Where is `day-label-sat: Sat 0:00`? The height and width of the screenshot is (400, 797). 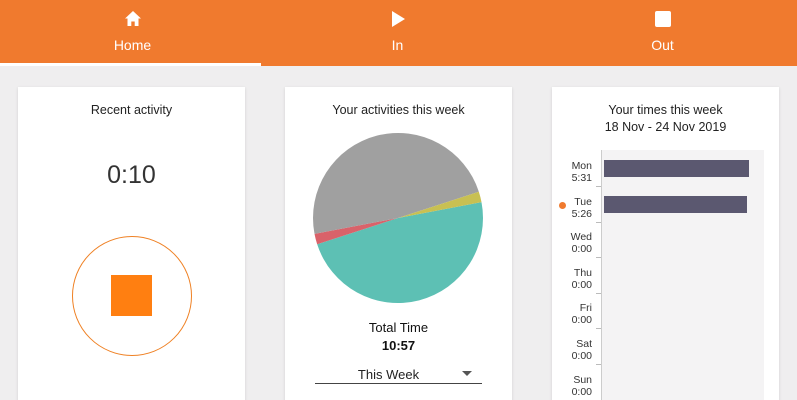 day-label-sat: Sat 0:00 is located at coordinates (572, 350).